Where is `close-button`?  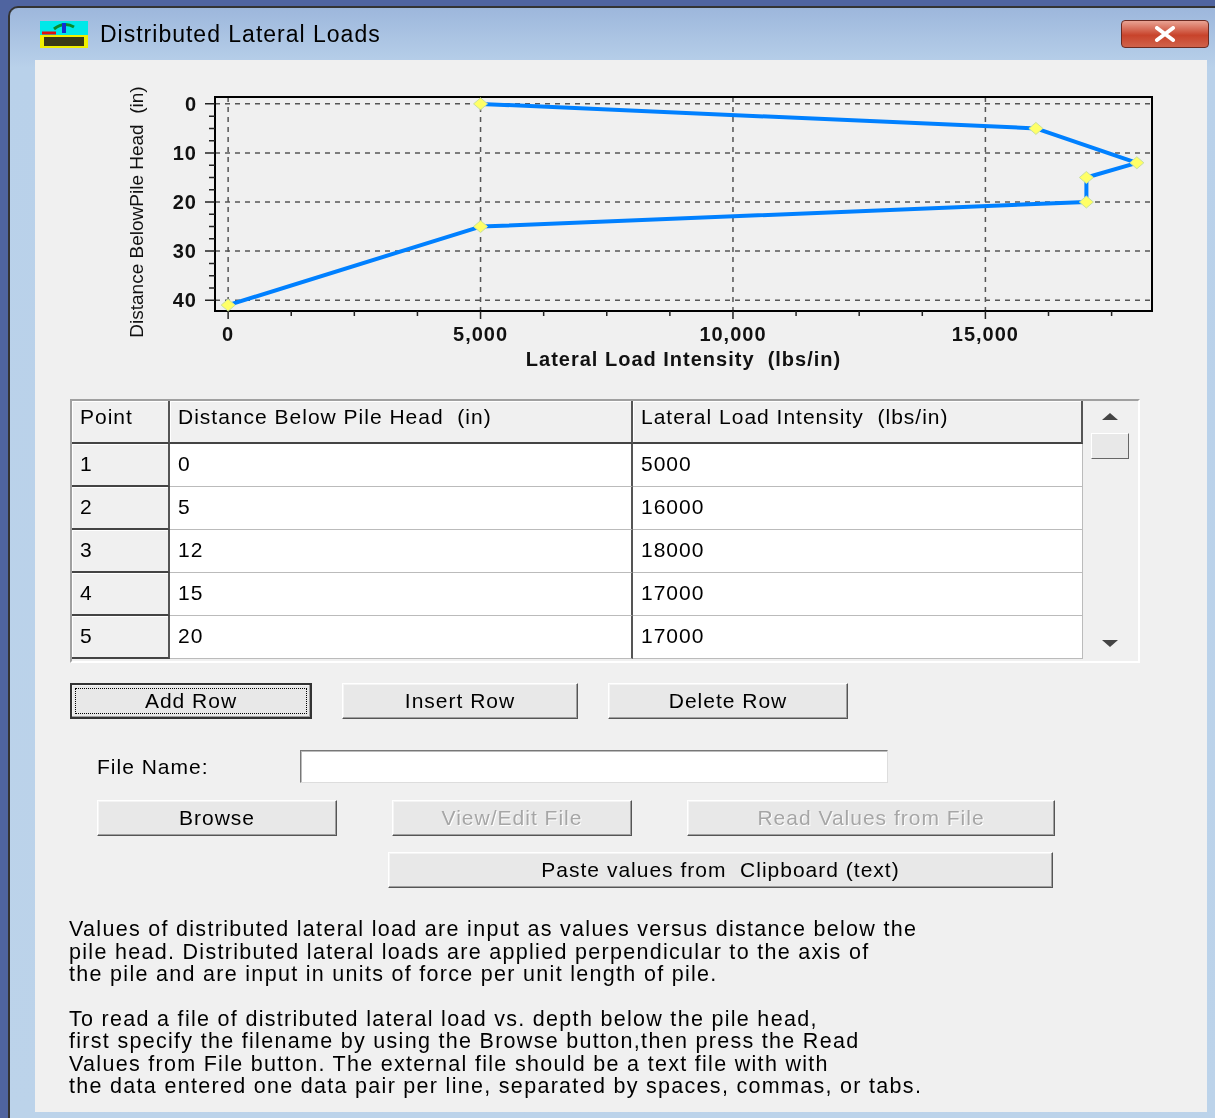 close-button is located at coordinates (1165, 34).